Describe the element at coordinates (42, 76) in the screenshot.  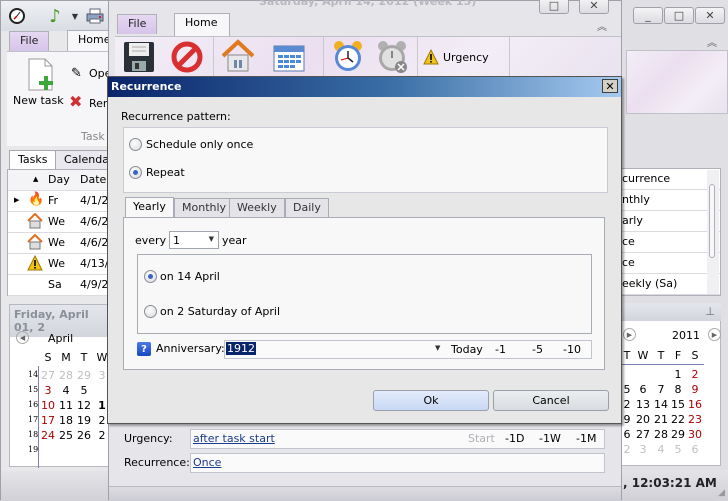
I see `new-task-icon` at that location.